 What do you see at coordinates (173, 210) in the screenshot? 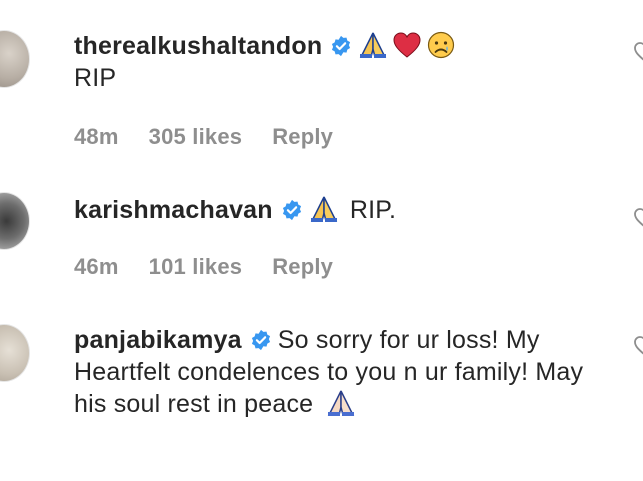
I see `username-link: karishmachavan` at bounding box center [173, 210].